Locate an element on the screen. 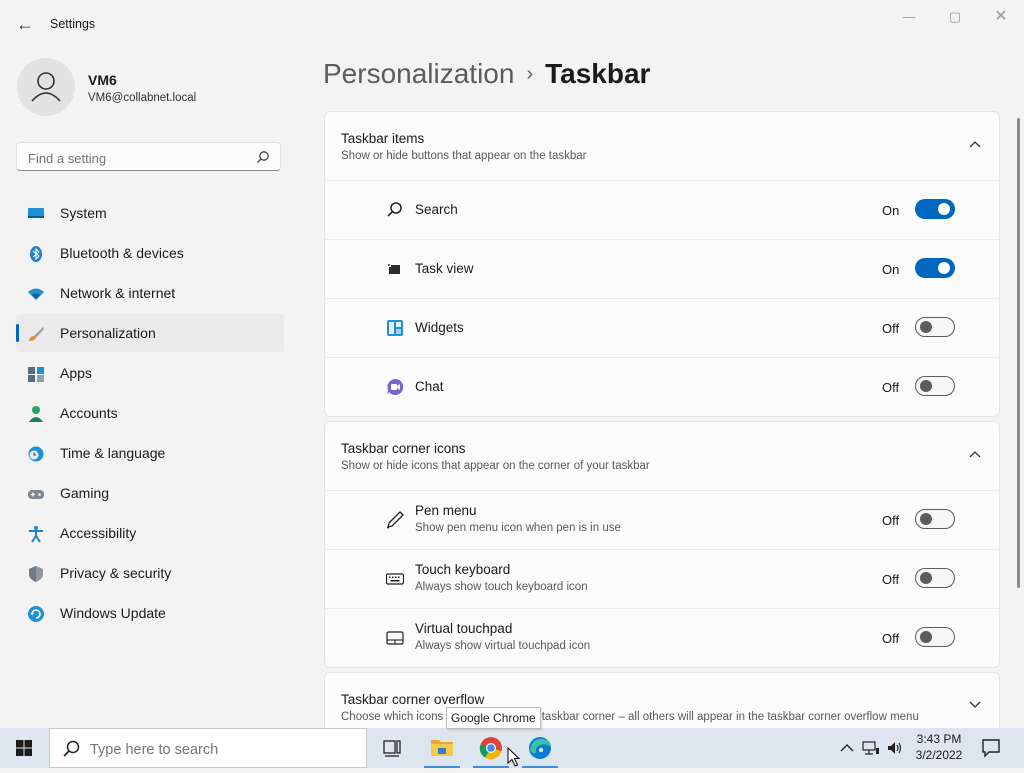 The image size is (1024, 773). setting-row-search: Search On is located at coordinates (662, 209).